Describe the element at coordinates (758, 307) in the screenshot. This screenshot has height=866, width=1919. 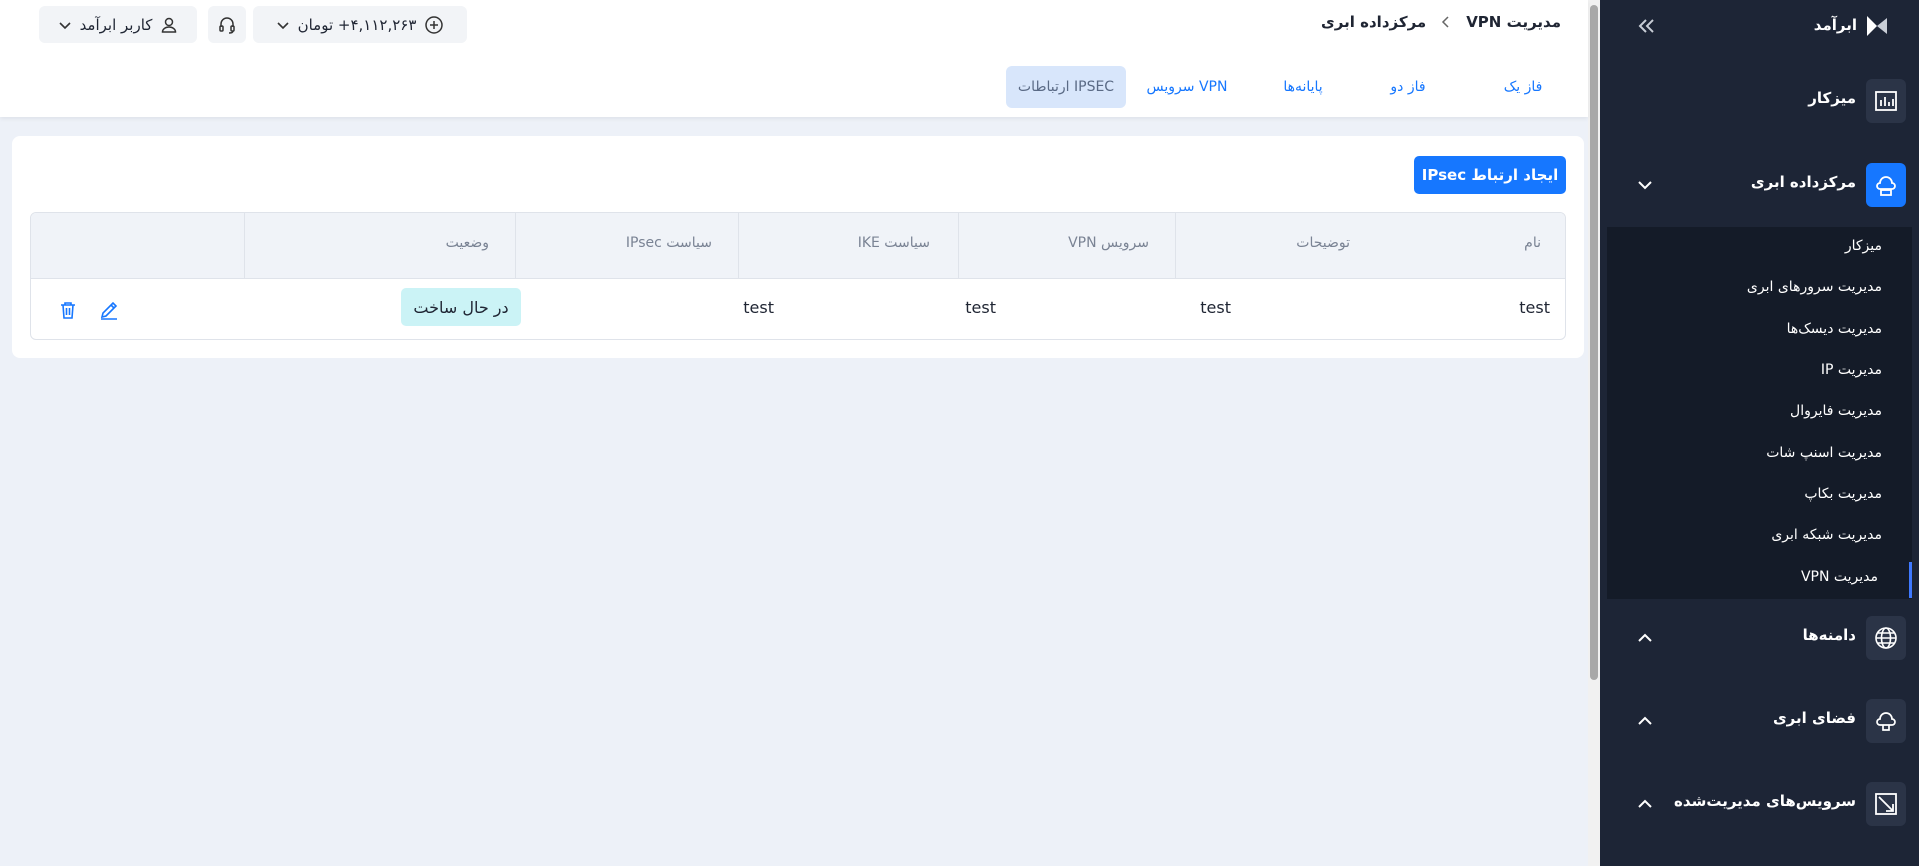
I see `cell-ipsec-policy: test` at that location.